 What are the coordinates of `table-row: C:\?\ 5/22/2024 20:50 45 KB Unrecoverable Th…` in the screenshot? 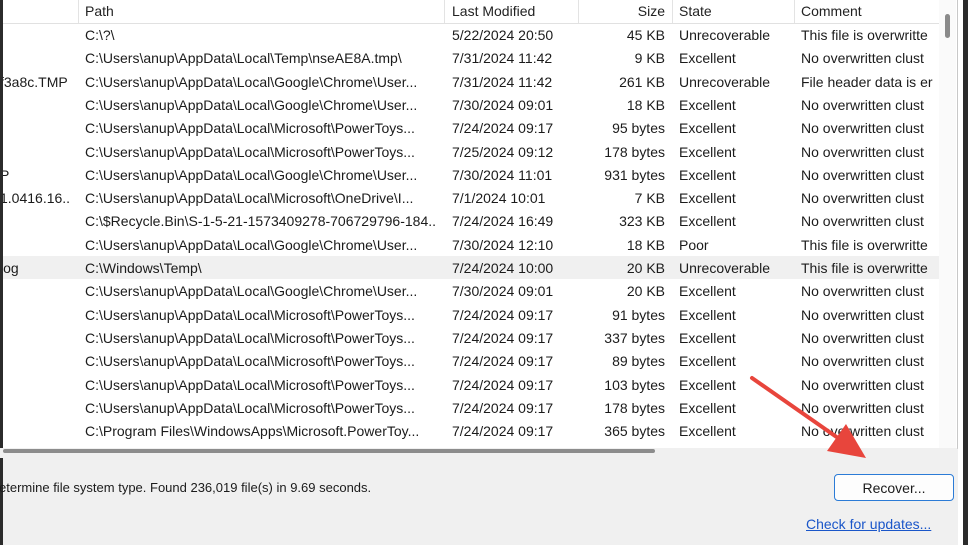 It's located at (471, 34).